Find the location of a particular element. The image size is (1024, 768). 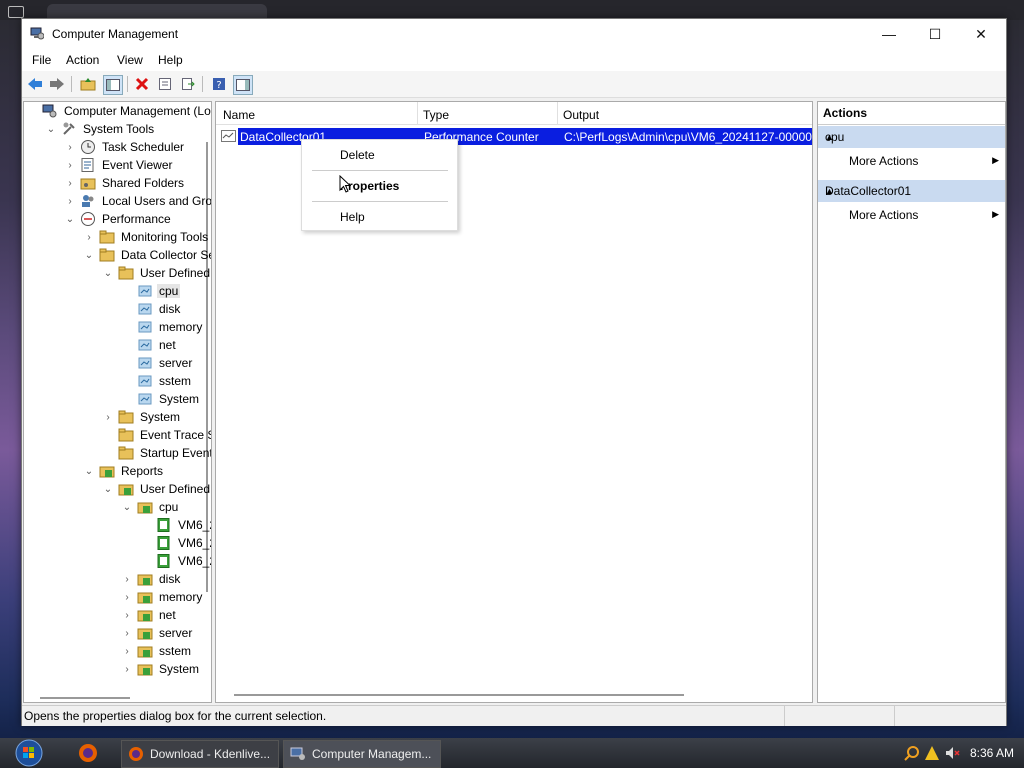

clock-icon is located at coordinates (88, 147).